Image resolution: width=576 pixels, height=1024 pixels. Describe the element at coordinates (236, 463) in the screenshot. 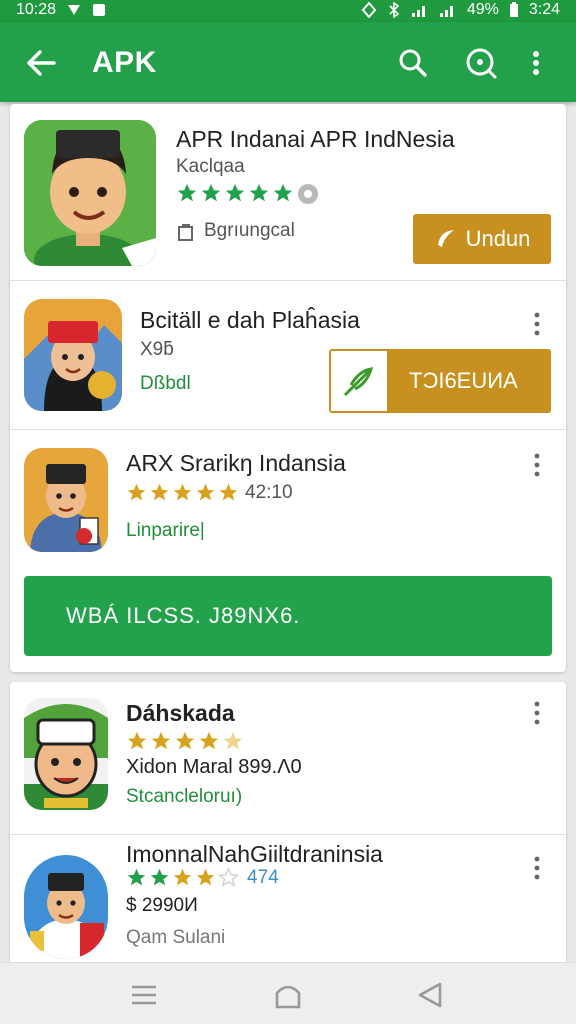

I see `app-name: ARX Srarikŋ Indansia` at that location.